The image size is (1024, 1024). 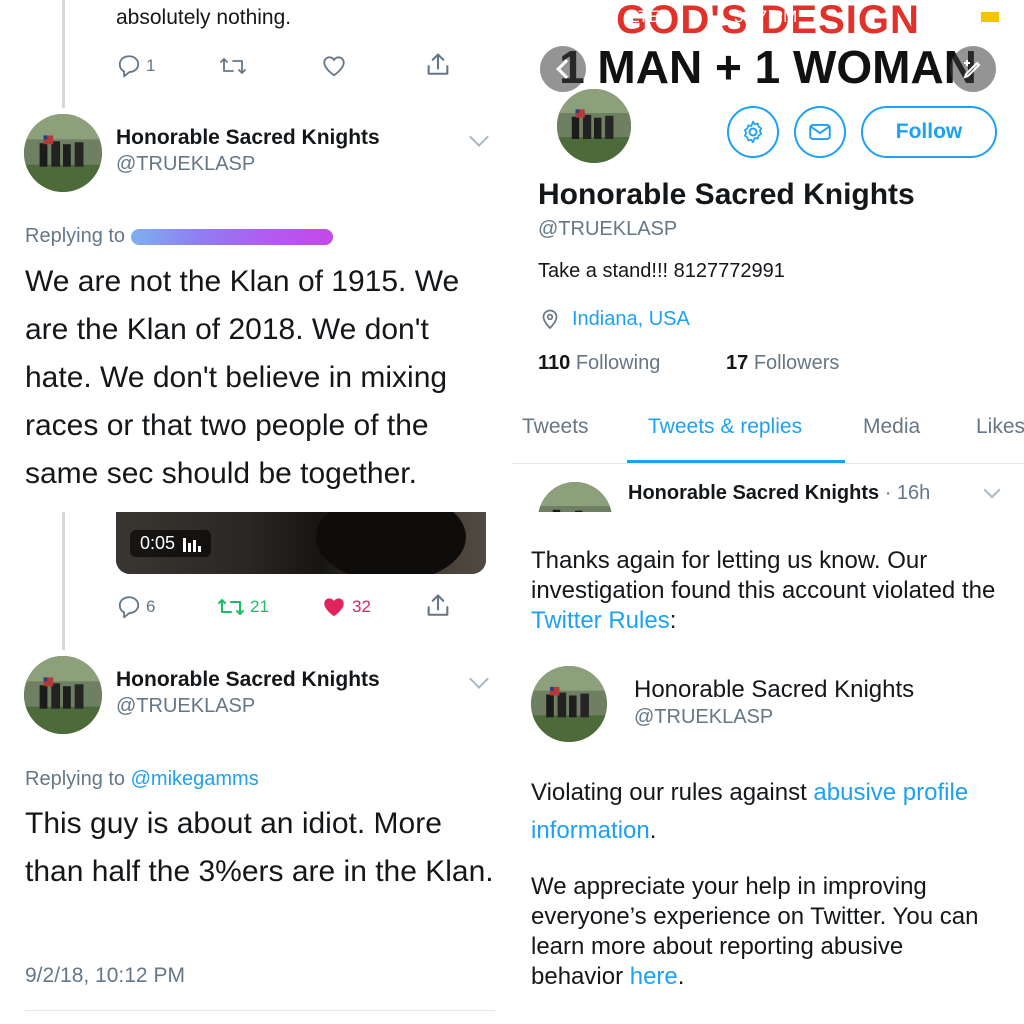 I want to click on followers-label: Followers, so click(x=796, y=363).